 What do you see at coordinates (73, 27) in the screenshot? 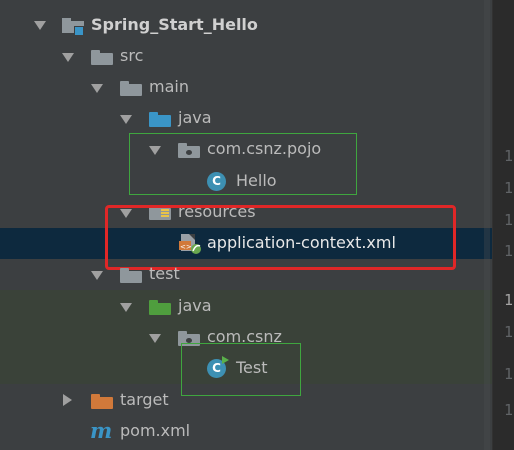
I see `module-folder-icon` at bounding box center [73, 27].